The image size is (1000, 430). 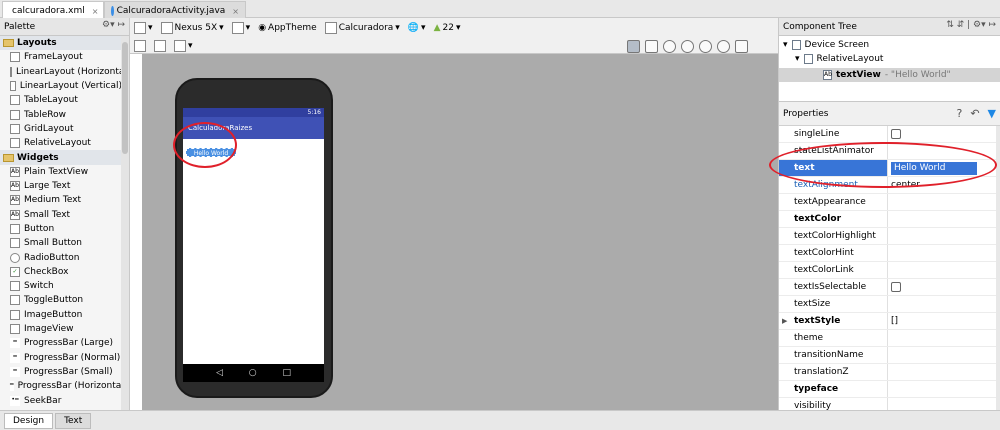 What do you see at coordinates (741, 46) in the screenshot?
I see `layout-warnings-icon` at bounding box center [741, 46].